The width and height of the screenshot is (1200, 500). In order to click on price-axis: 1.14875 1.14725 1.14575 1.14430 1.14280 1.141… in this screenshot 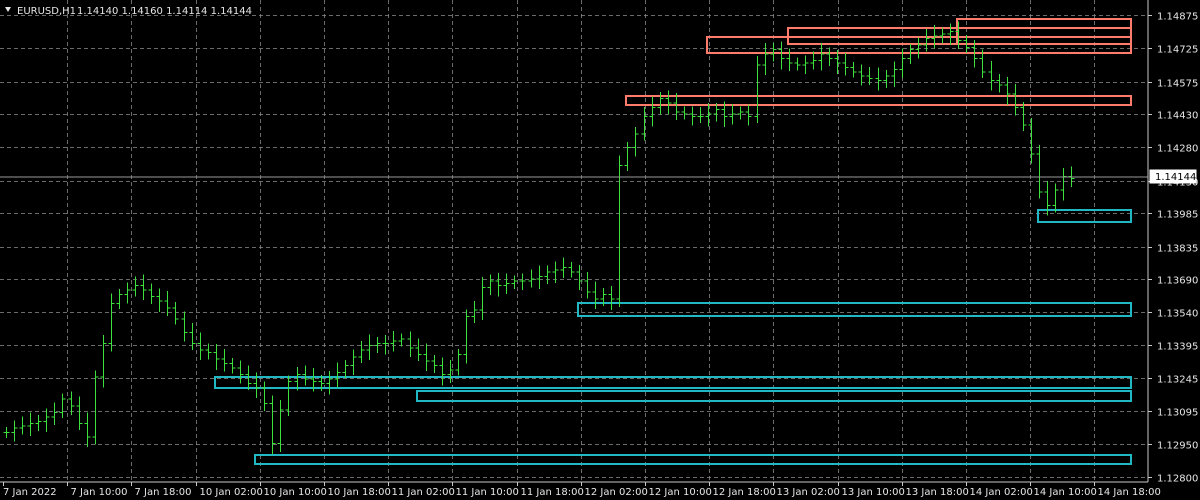, I will do `click(1173, 248)`.